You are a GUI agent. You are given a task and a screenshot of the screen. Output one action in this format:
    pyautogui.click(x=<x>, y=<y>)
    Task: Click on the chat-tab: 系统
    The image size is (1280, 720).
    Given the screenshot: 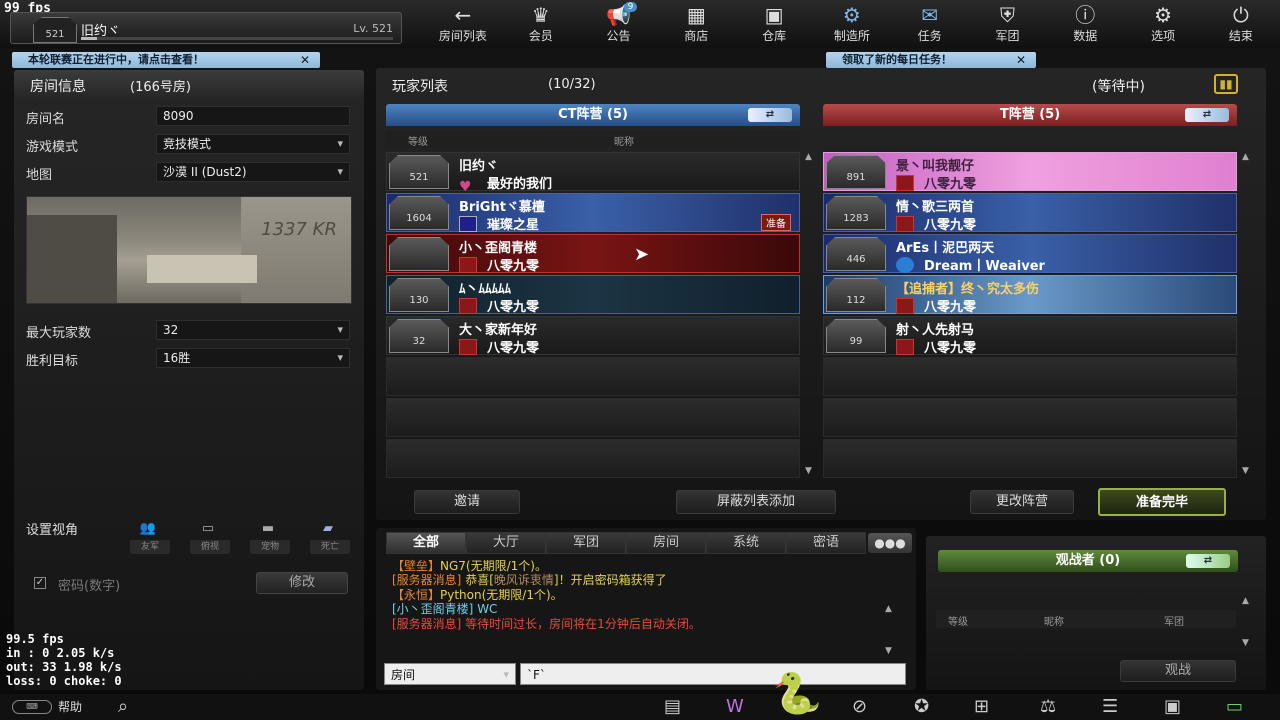 What is the action you would take?
    pyautogui.click(x=746, y=543)
    